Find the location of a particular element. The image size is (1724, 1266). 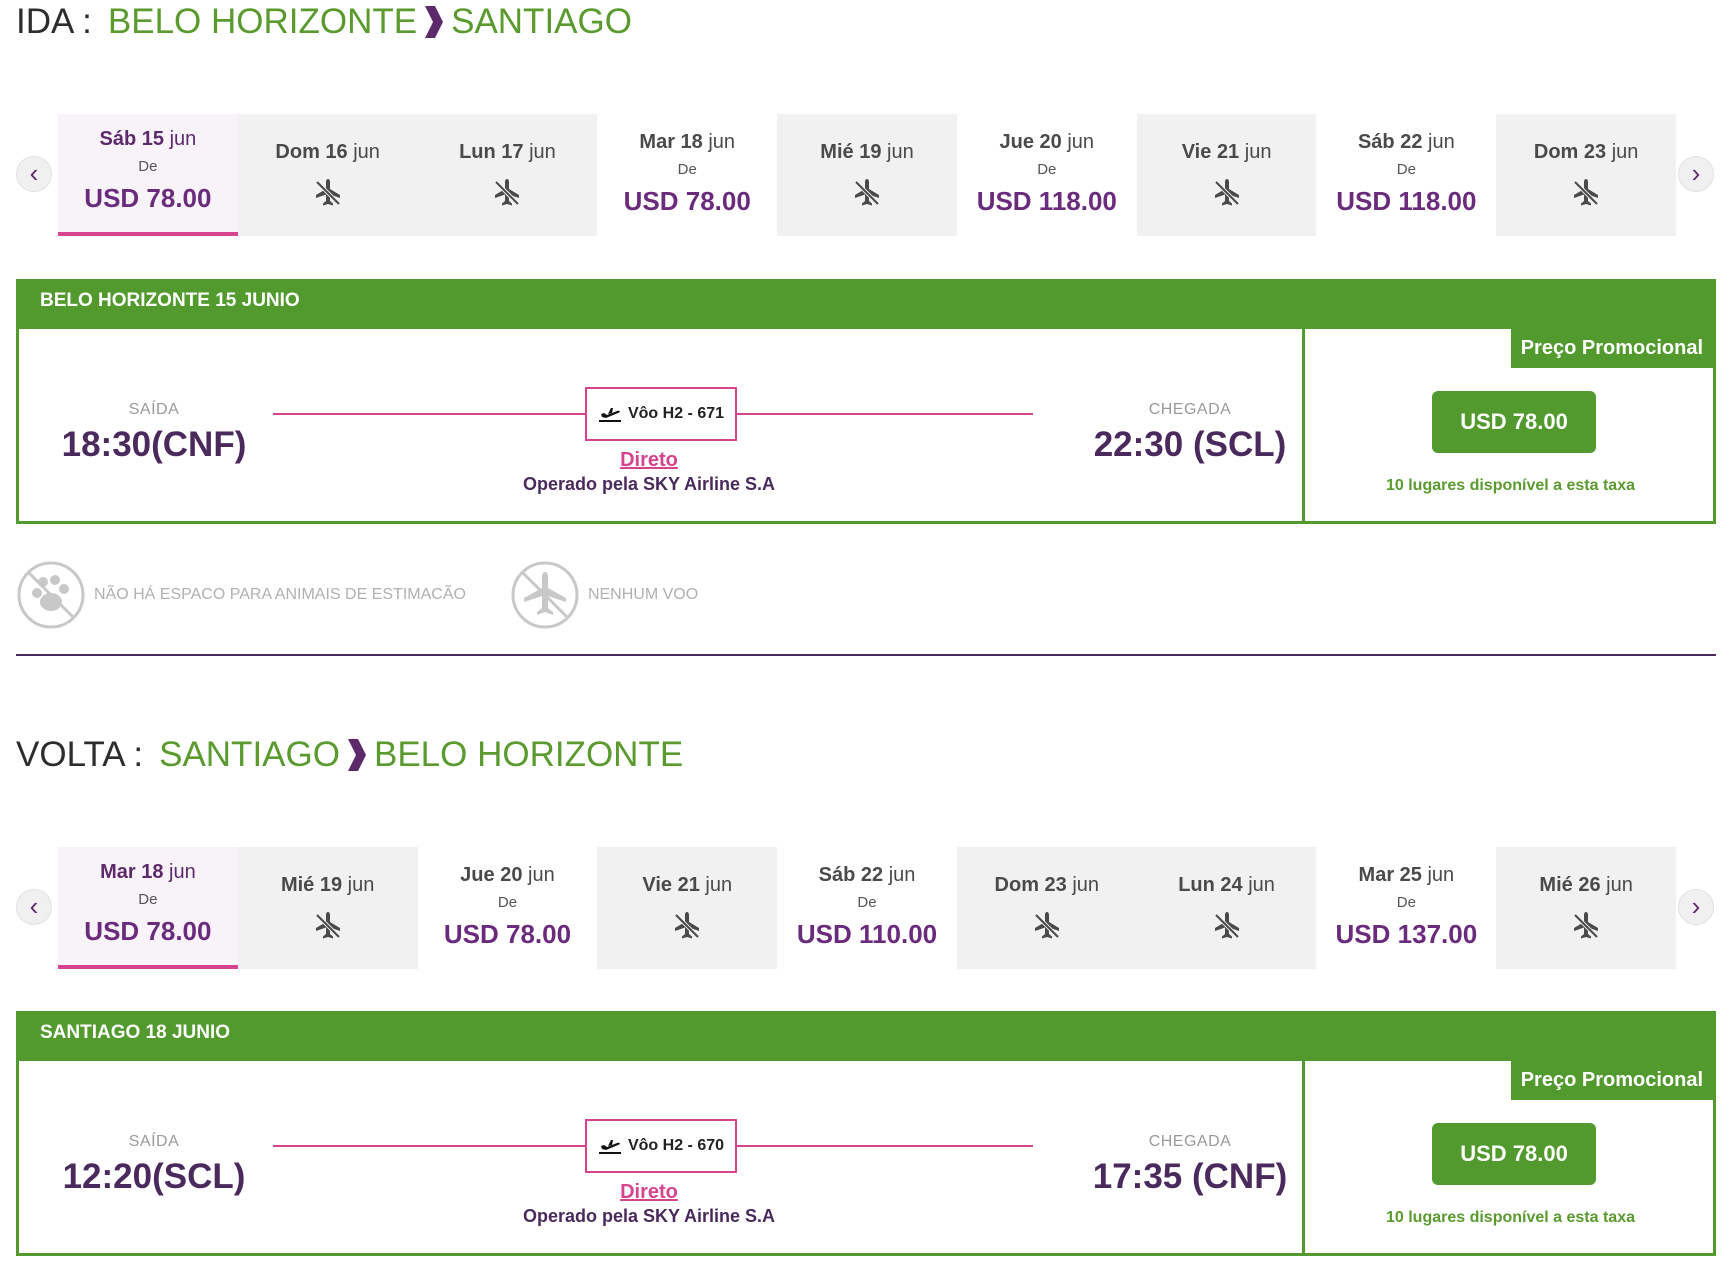

date-price: USD 118.00 is located at coordinates (1046, 201).